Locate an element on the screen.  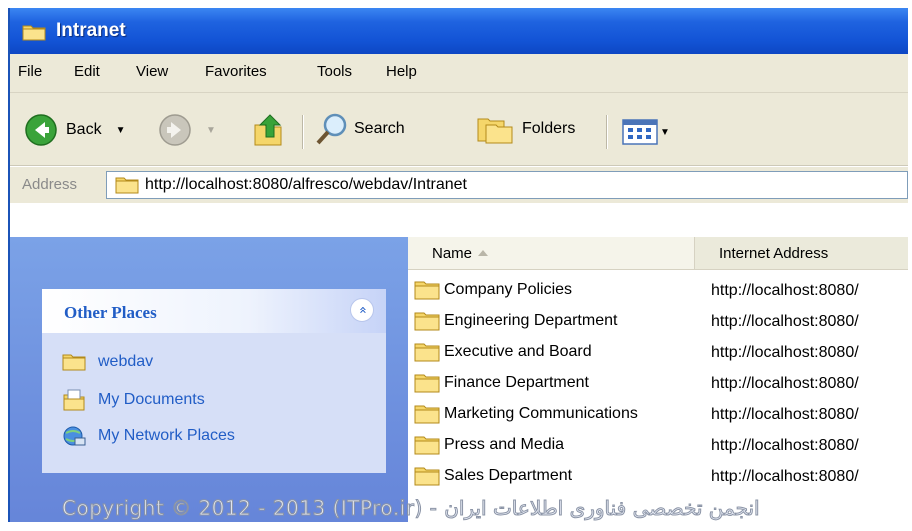
place-label: webdav is located at coordinates (126, 361).